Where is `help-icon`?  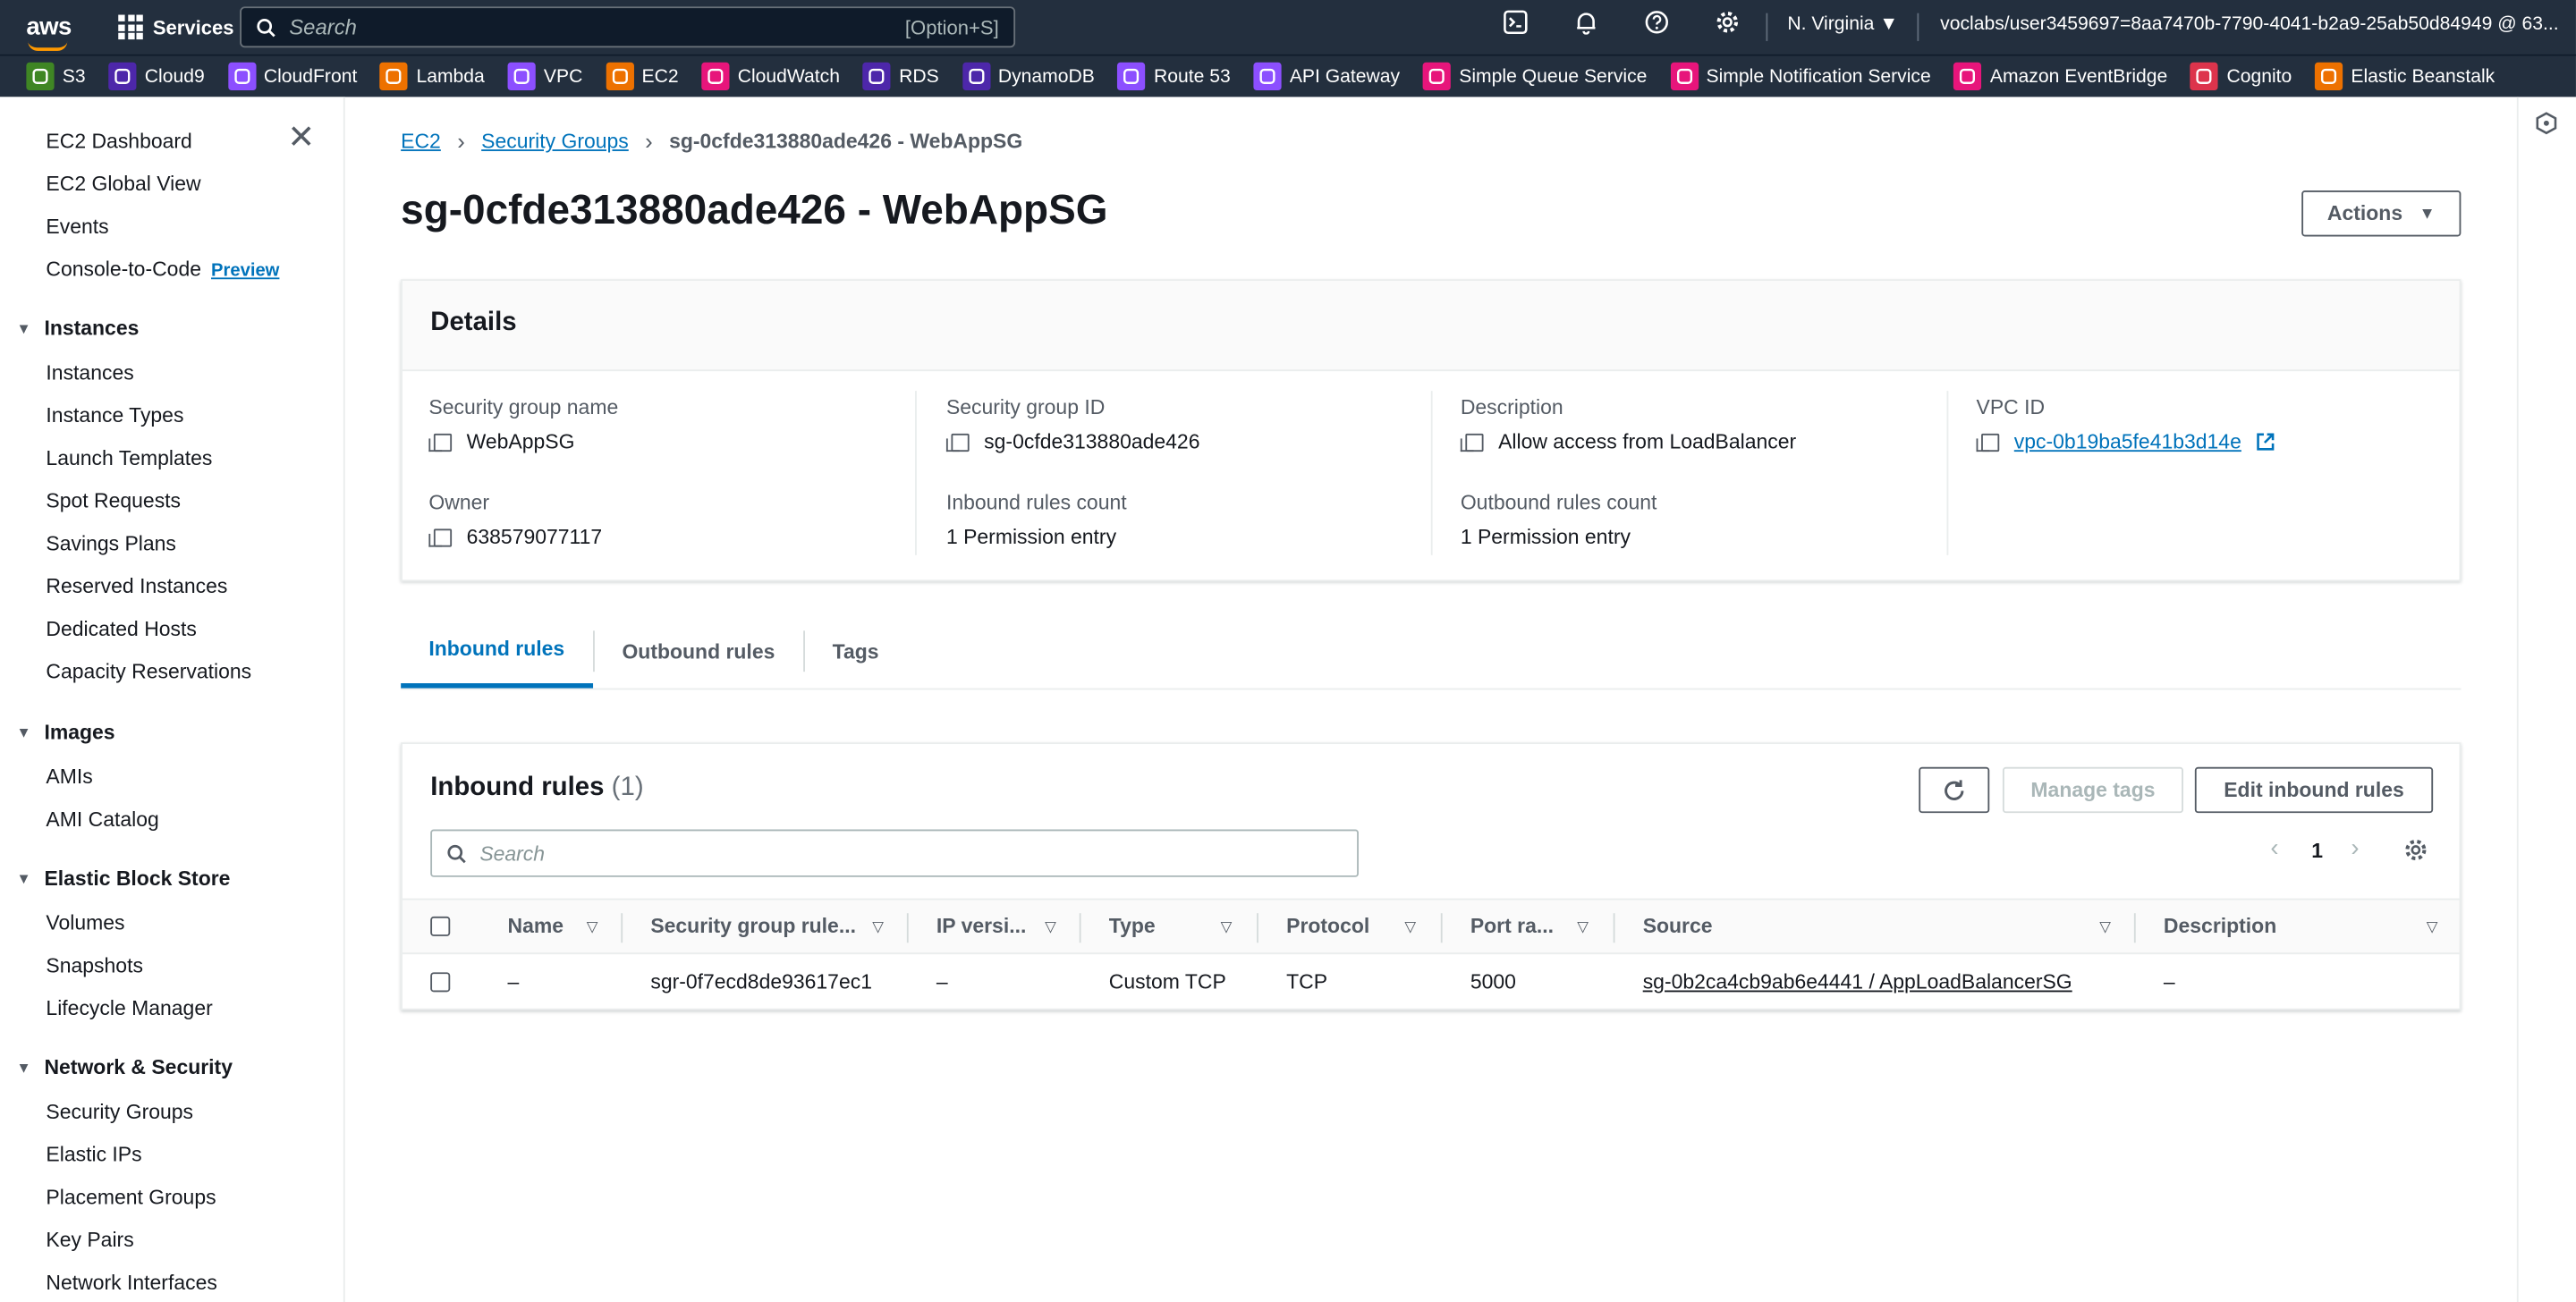
help-icon is located at coordinates (1657, 27).